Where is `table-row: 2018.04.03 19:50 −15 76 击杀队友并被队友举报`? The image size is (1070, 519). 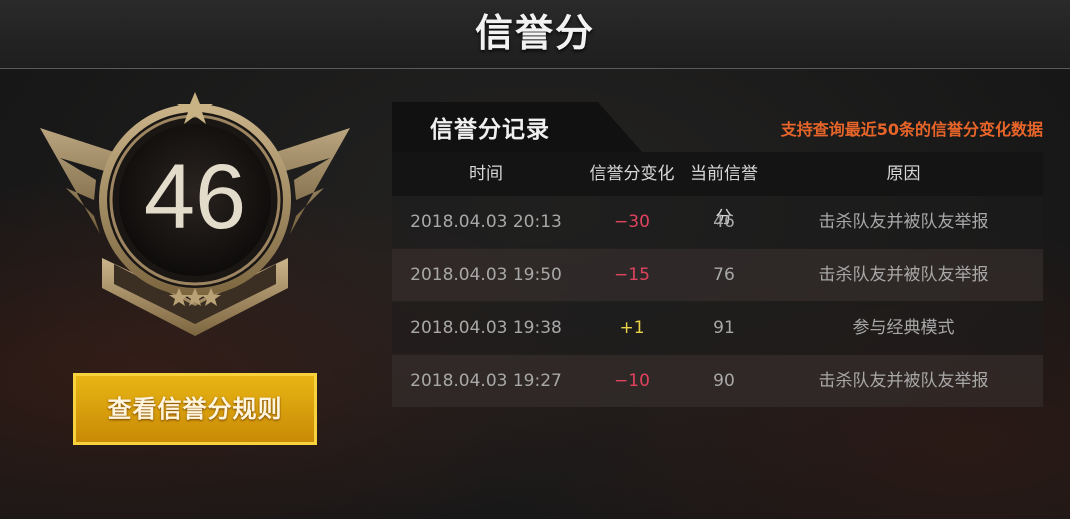
table-row: 2018.04.03 19:50 −15 76 击杀队友并被队友举报 is located at coordinates (717, 275).